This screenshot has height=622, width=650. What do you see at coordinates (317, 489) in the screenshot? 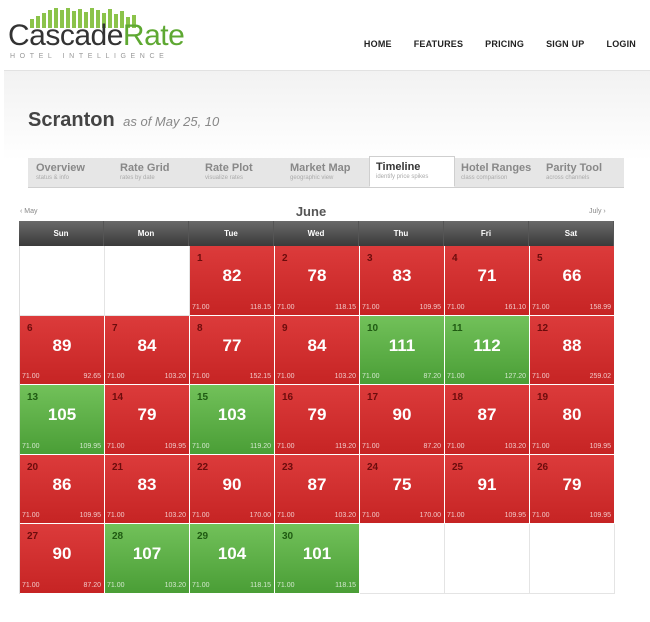
I see `calendar-day-cell: 23 87 71.00 103.20` at bounding box center [317, 489].